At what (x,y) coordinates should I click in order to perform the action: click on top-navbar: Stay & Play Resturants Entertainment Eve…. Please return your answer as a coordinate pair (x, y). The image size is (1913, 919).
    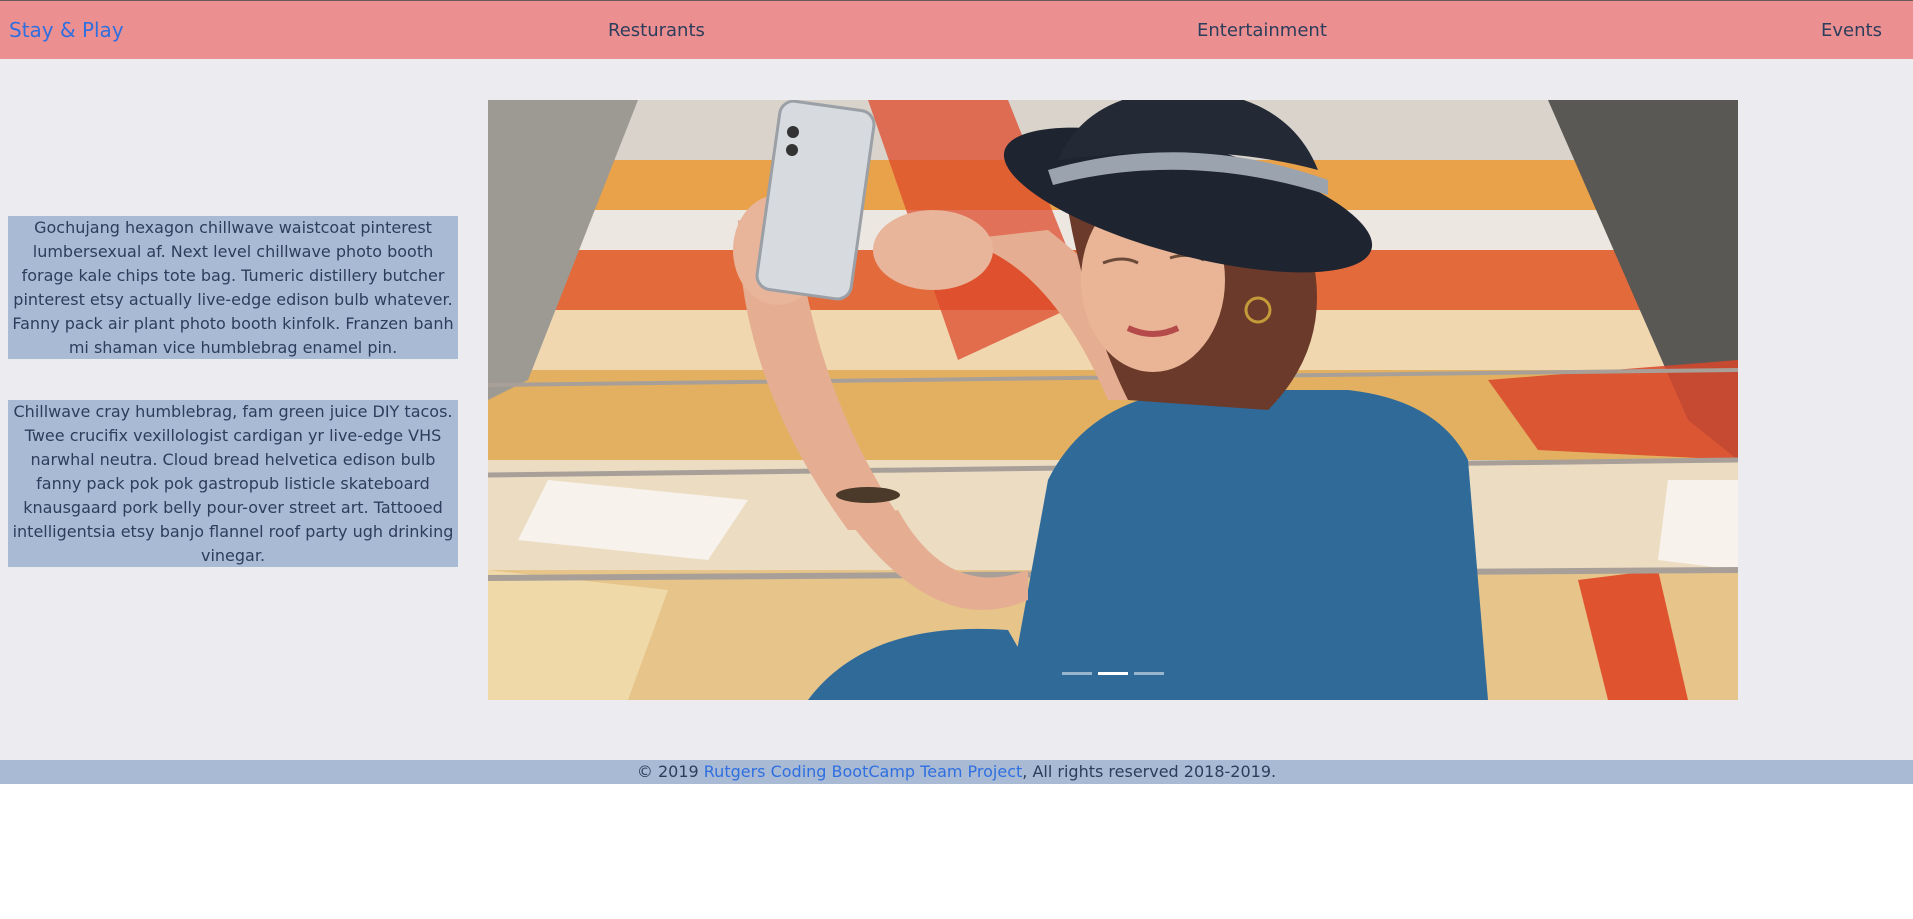
    Looking at the image, I should click on (956, 29).